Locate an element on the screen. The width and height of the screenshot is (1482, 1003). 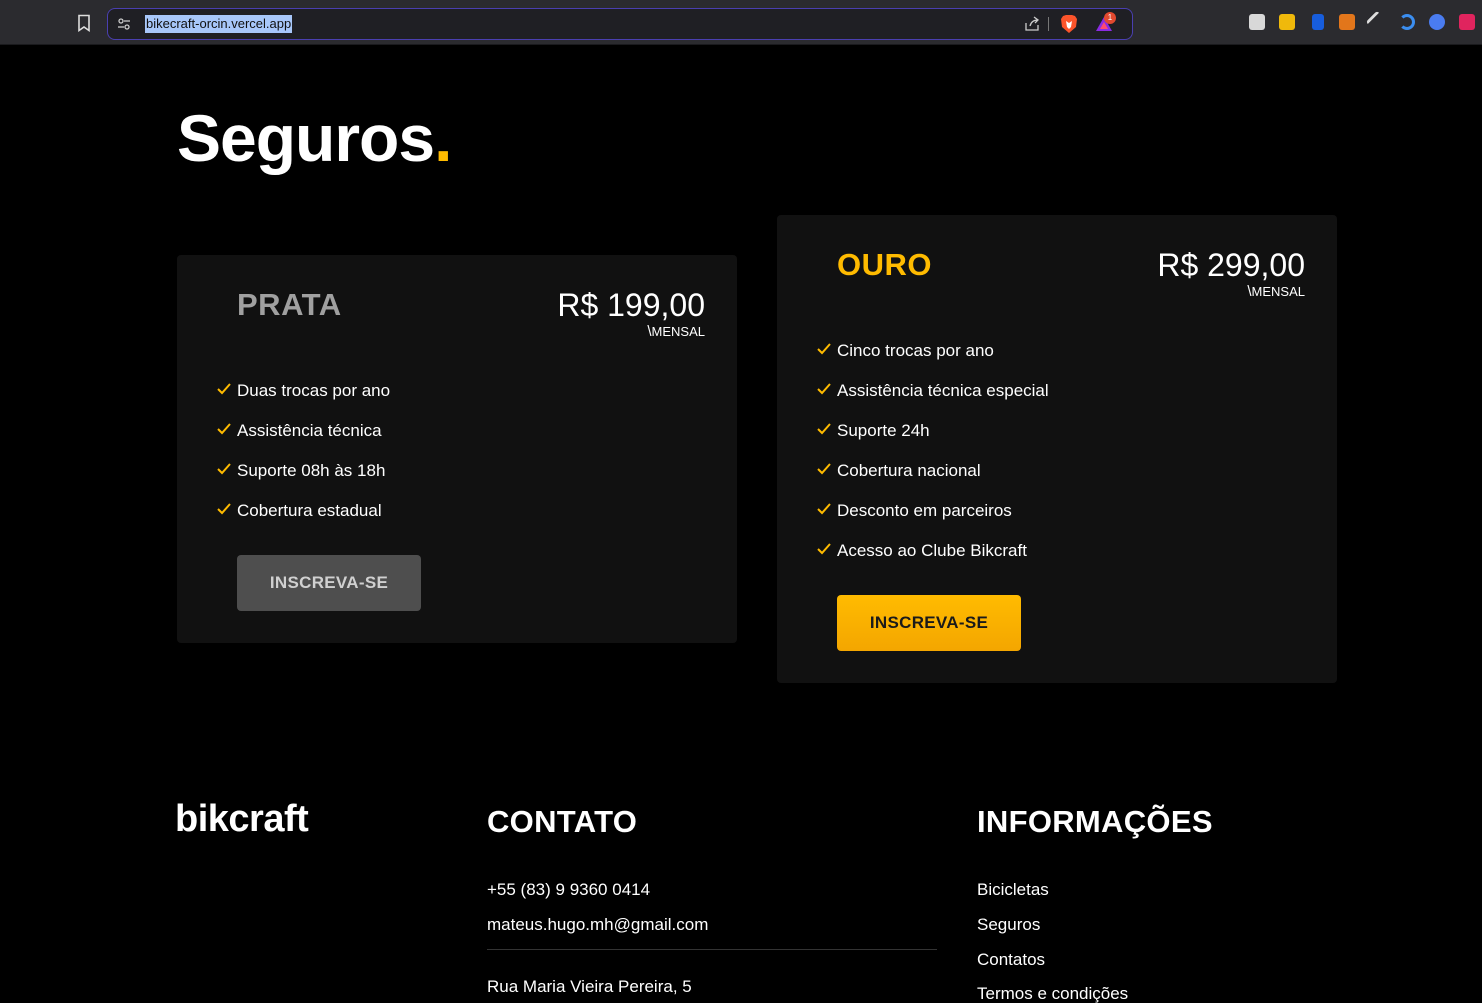
feature-item: Assistência técnica is located at coordinates (303, 431).